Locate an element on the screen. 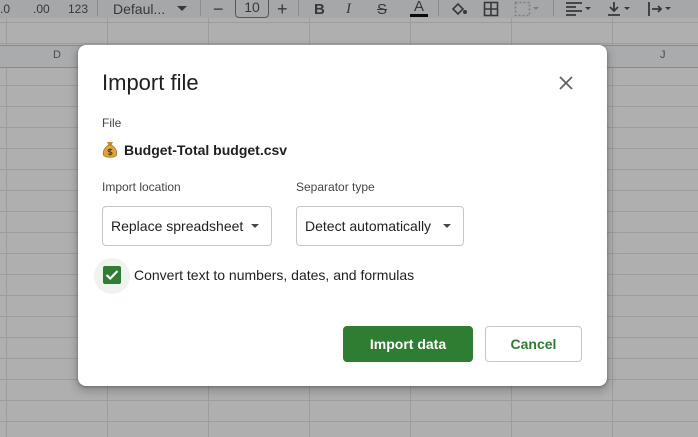 This screenshot has height=437, width=698. import-location-value: Replace spreadsheet is located at coordinates (177, 226).